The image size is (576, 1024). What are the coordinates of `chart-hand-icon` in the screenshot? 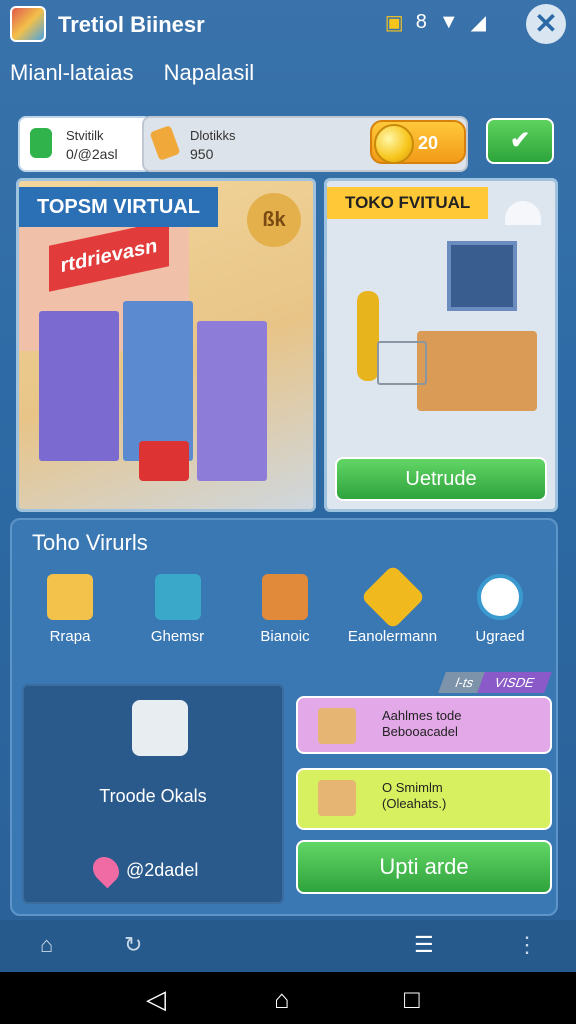 It's located at (165, 143).